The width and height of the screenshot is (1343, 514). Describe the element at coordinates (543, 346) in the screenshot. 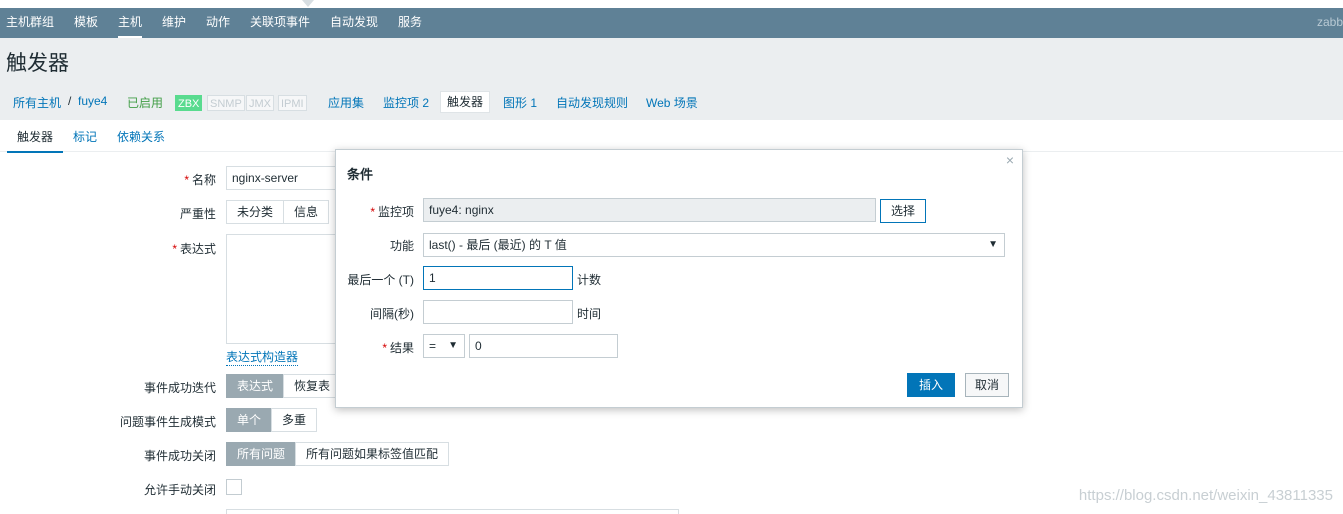

I see `result-value-input: 0` at that location.